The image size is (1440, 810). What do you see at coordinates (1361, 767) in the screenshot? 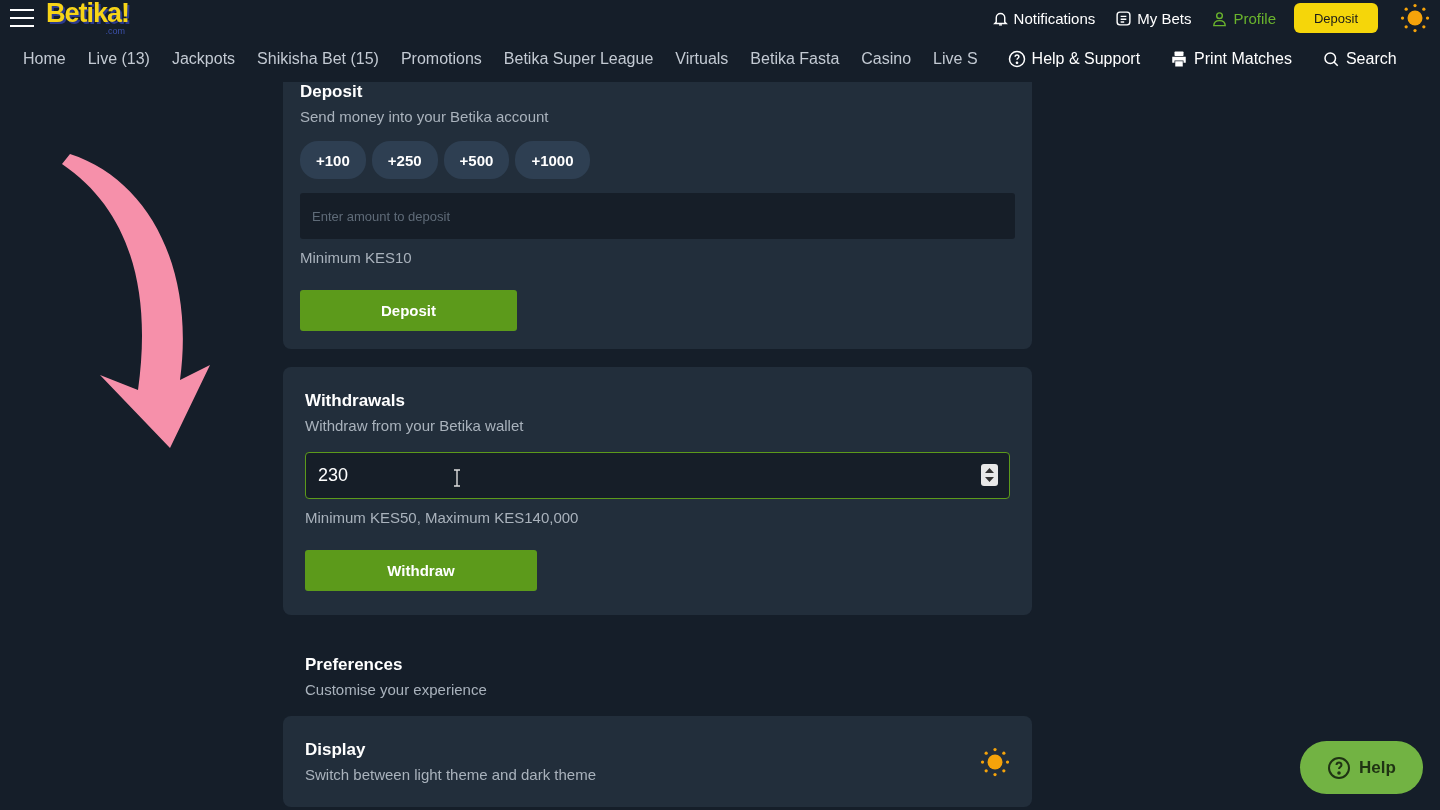
I see `help-button: Help` at bounding box center [1361, 767].